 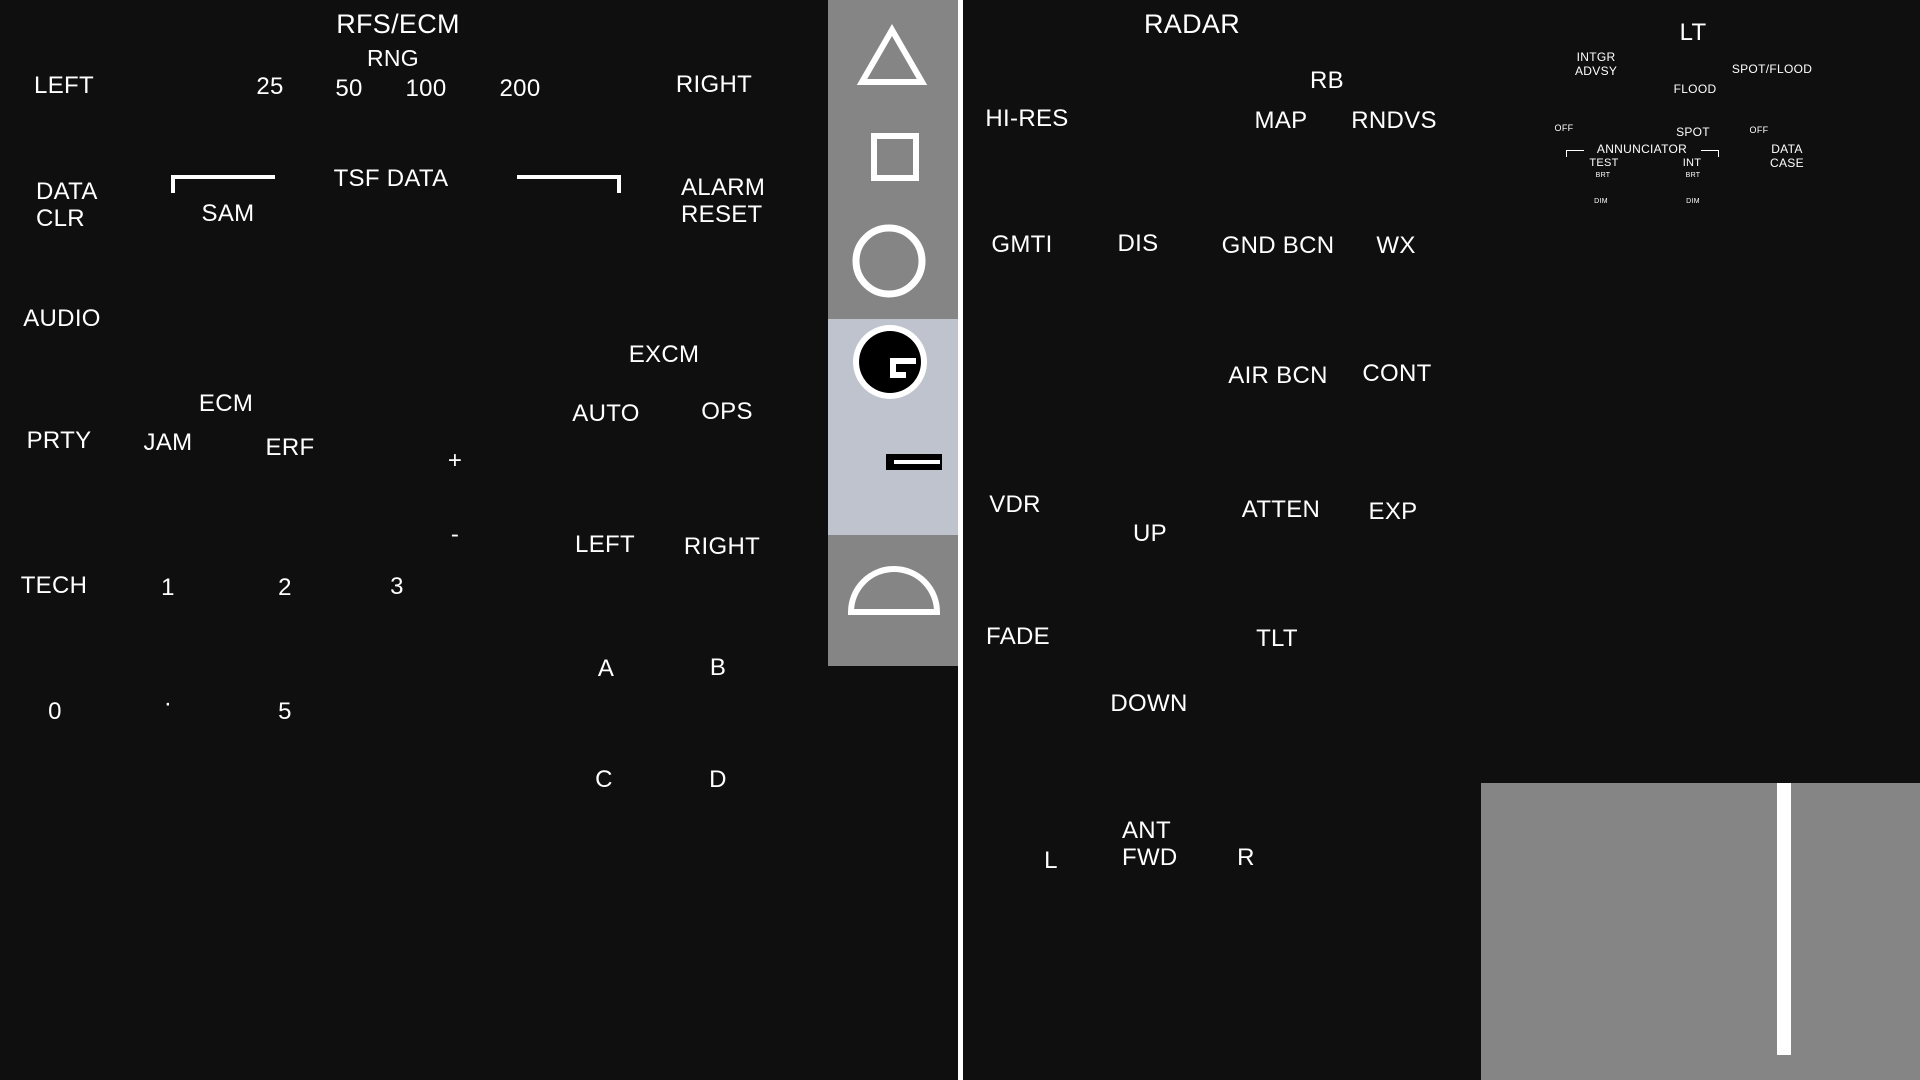 What do you see at coordinates (1051, 861) in the screenshot?
I see `l-button: L` at bounding box center [1051, 861].